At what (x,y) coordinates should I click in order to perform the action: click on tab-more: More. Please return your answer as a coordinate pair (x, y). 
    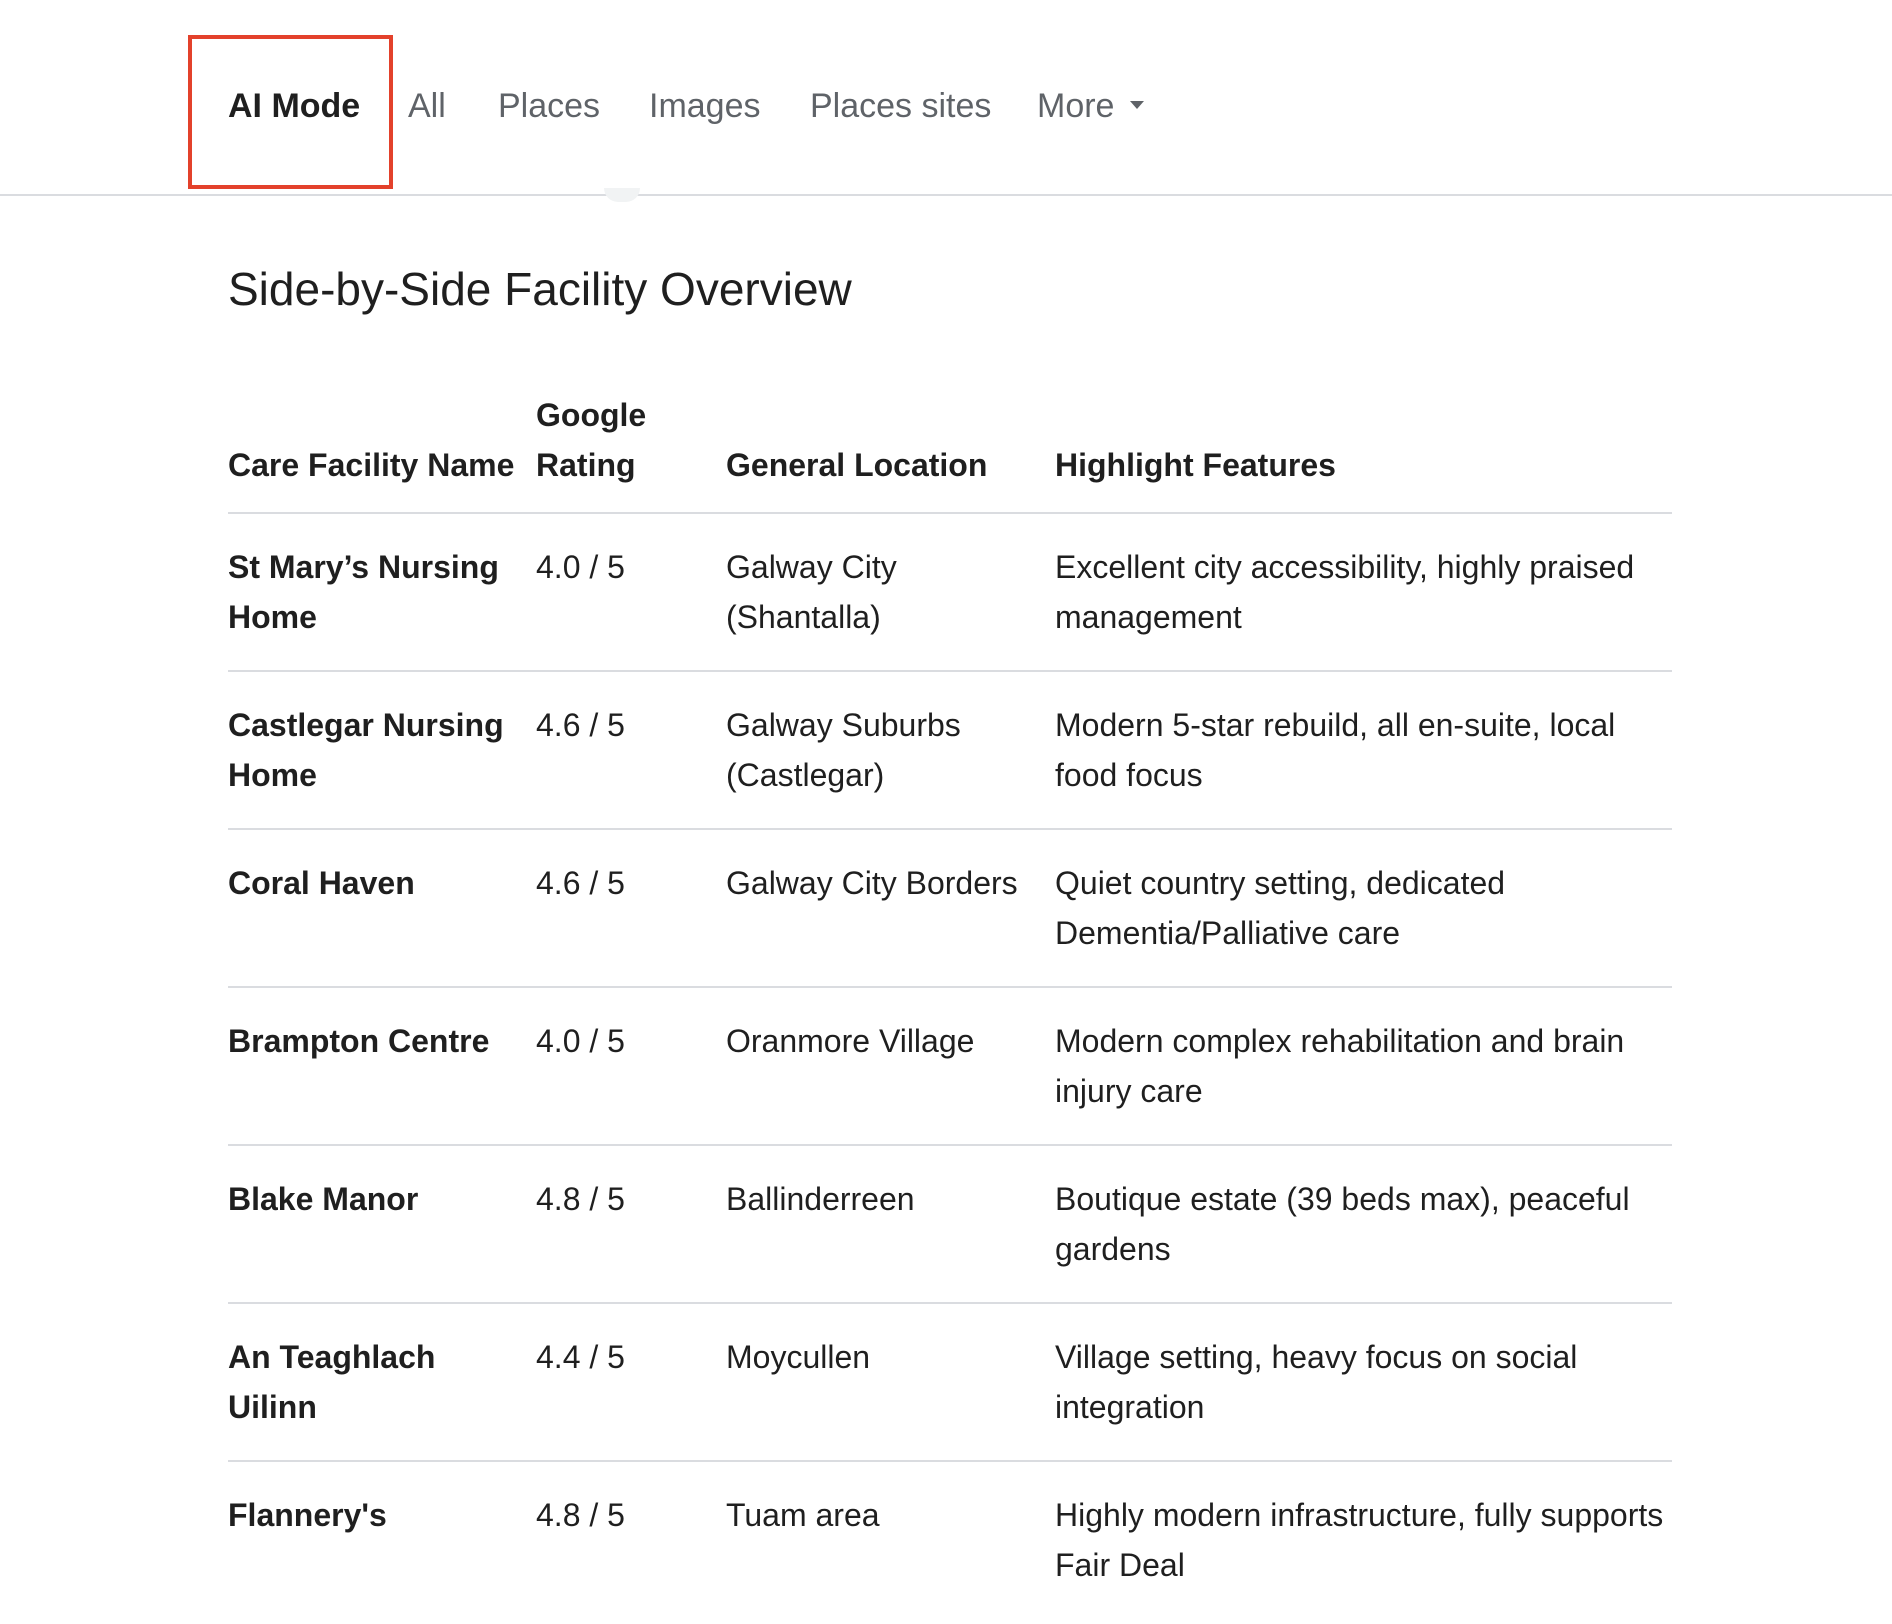
    Looking at the image, I should click on (1091, 106).